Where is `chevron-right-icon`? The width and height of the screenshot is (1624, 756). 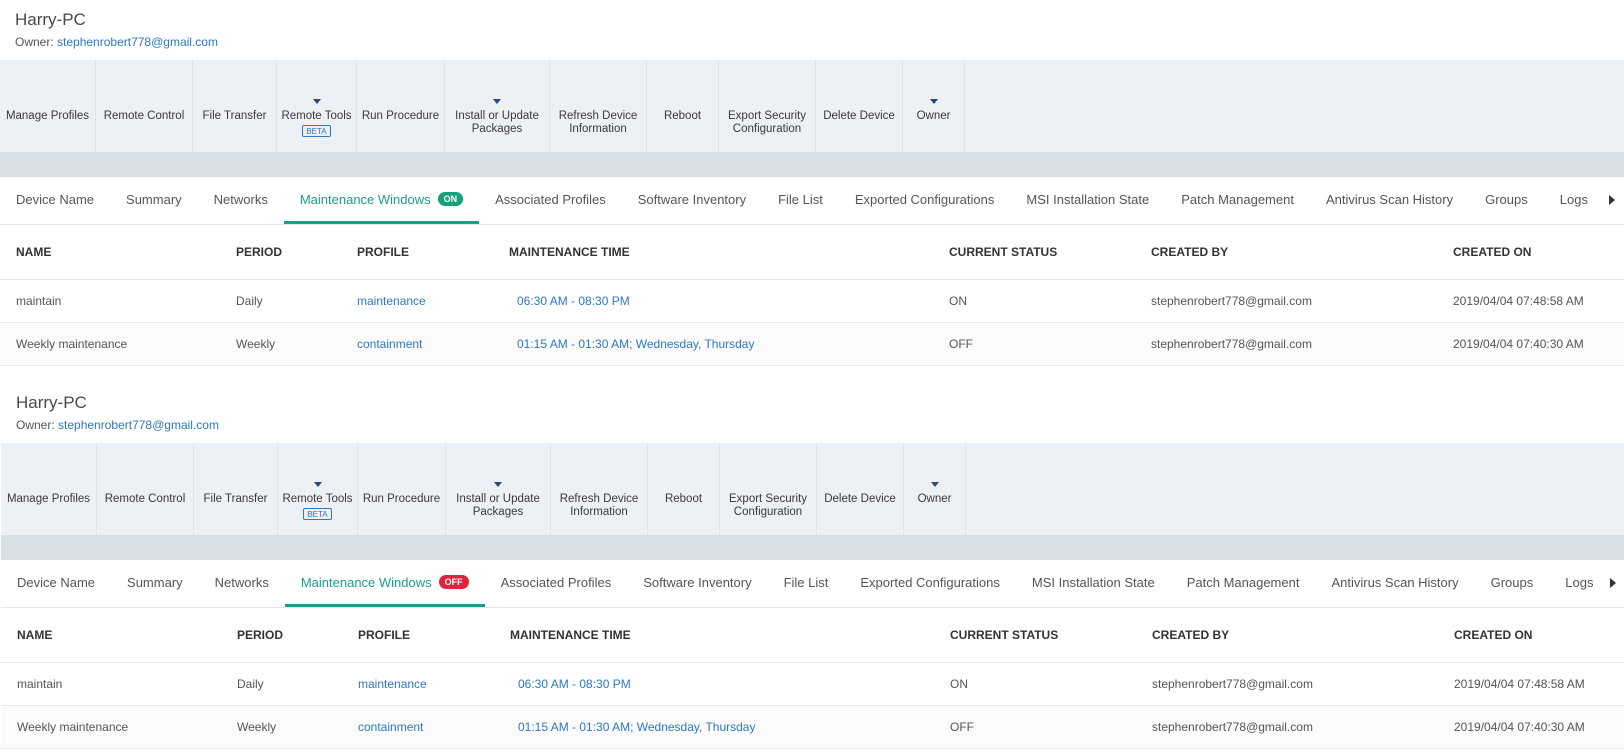 chevron-right-icon is located at coordinates (1612, 200).